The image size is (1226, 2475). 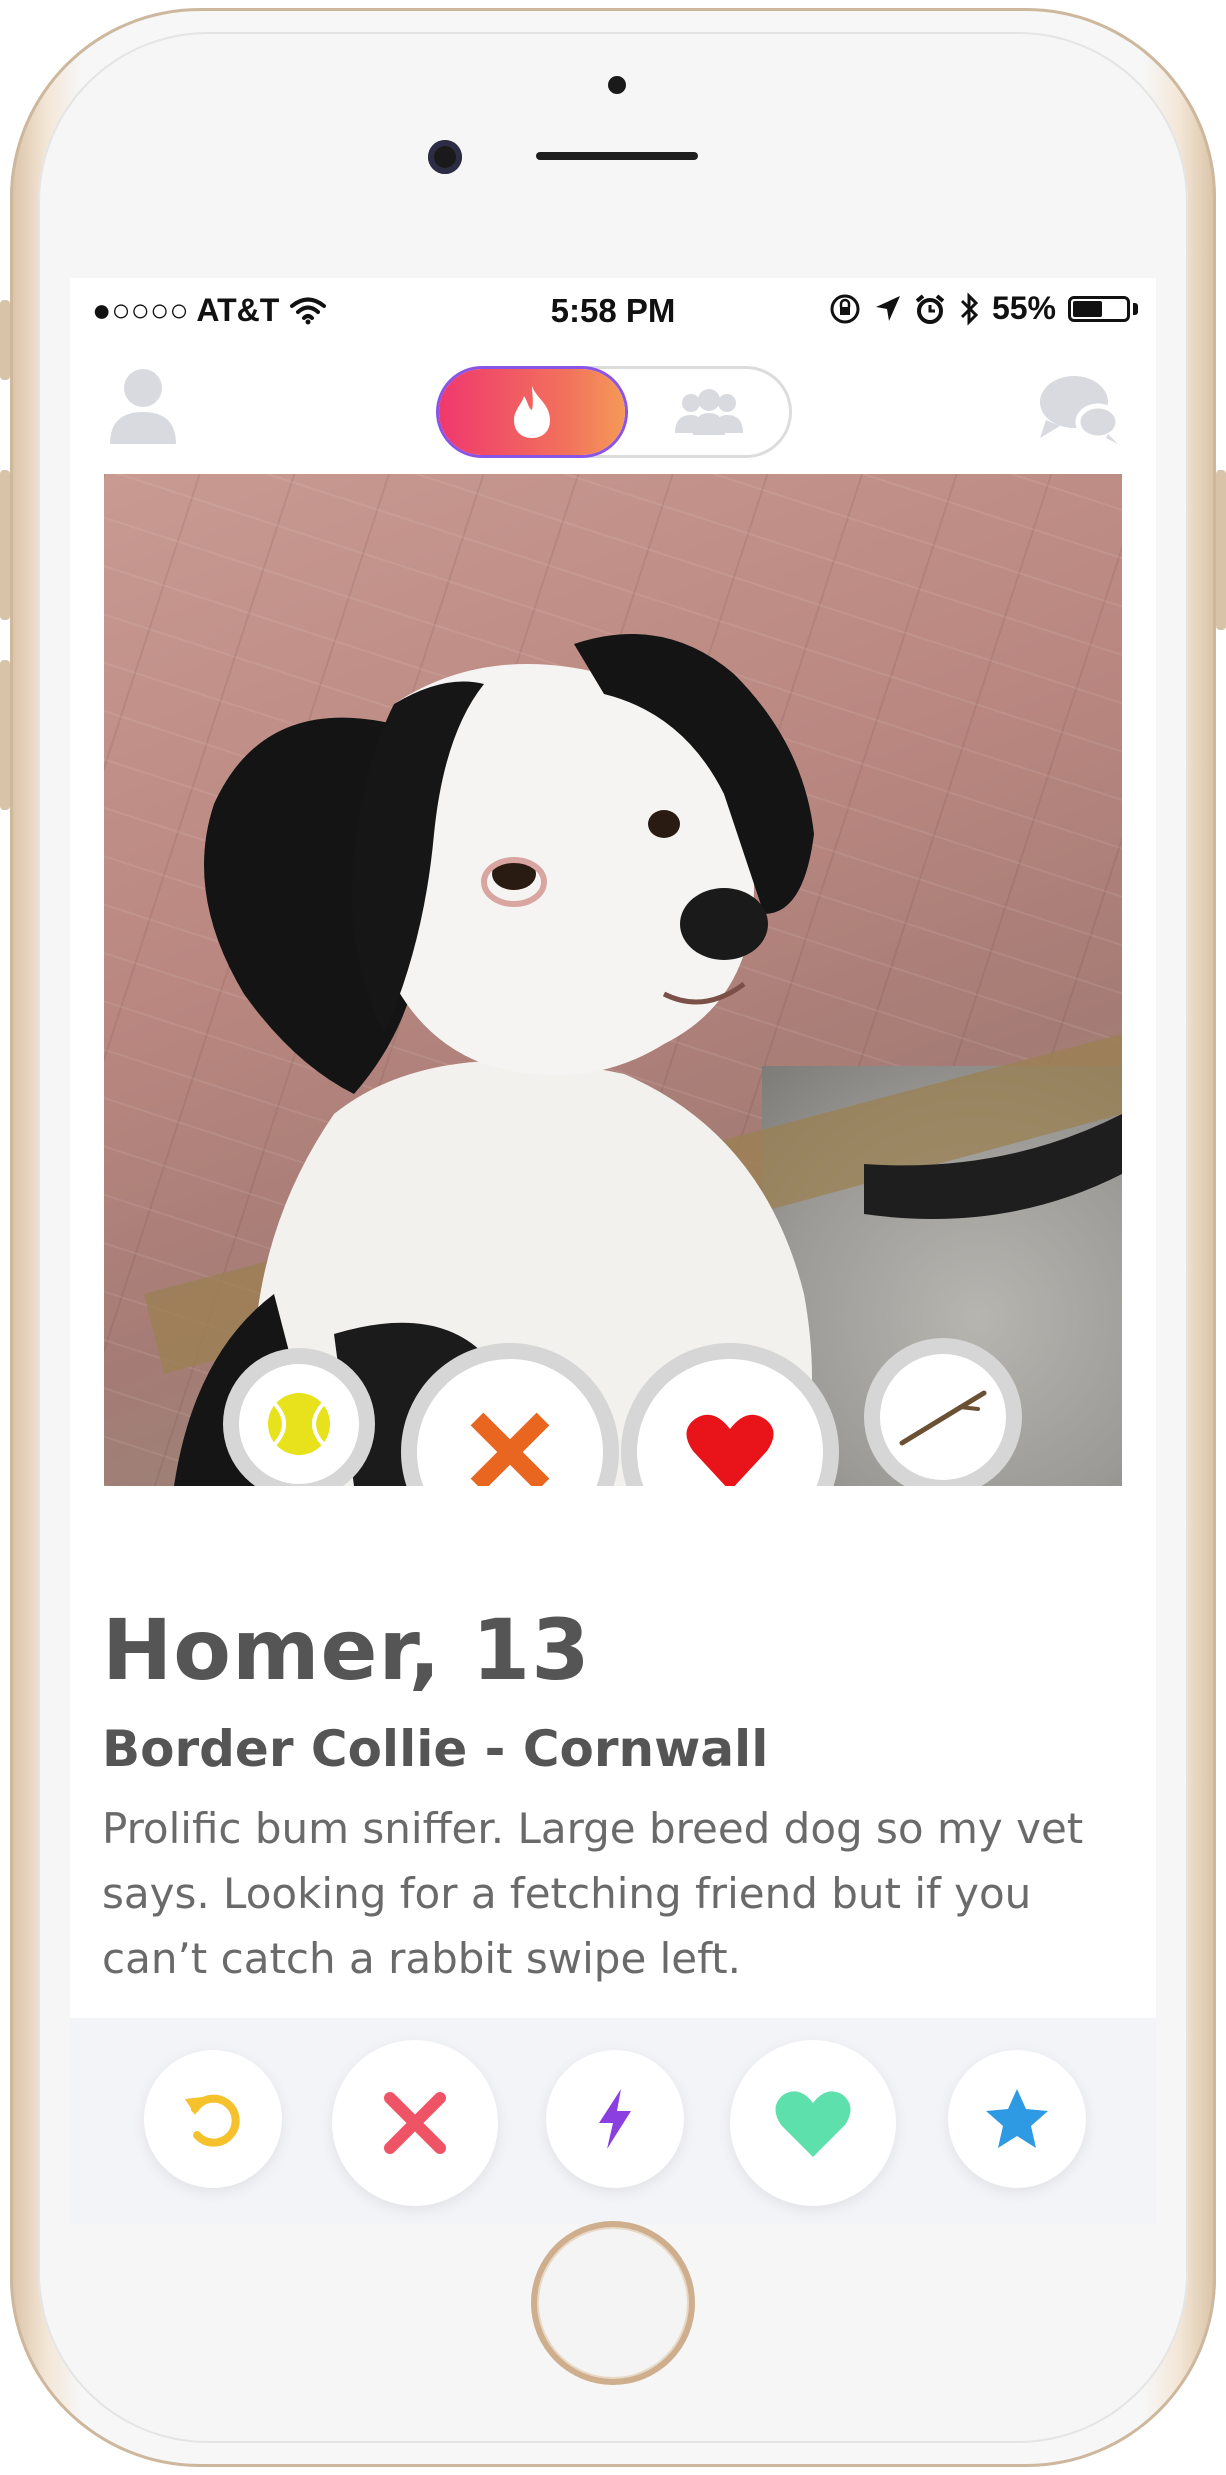 What do you see at coordinates (617, 85) in the screenshot?
I see `proximity-sensor` at bounding box center [617, 85].